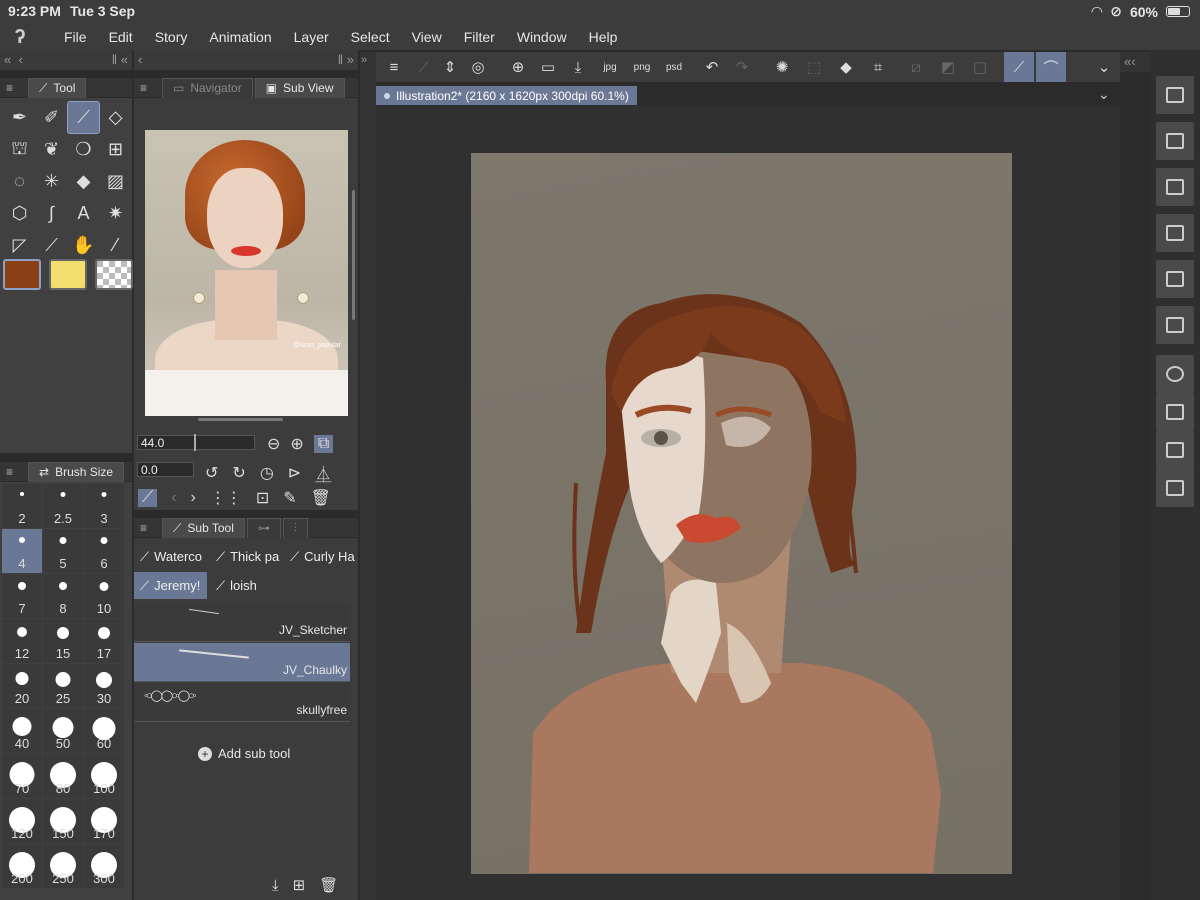  What do you see at coordinates (115, 181) in the screenshot?
I see `gradient-icon: ▨` at bounding box center [115, 181].